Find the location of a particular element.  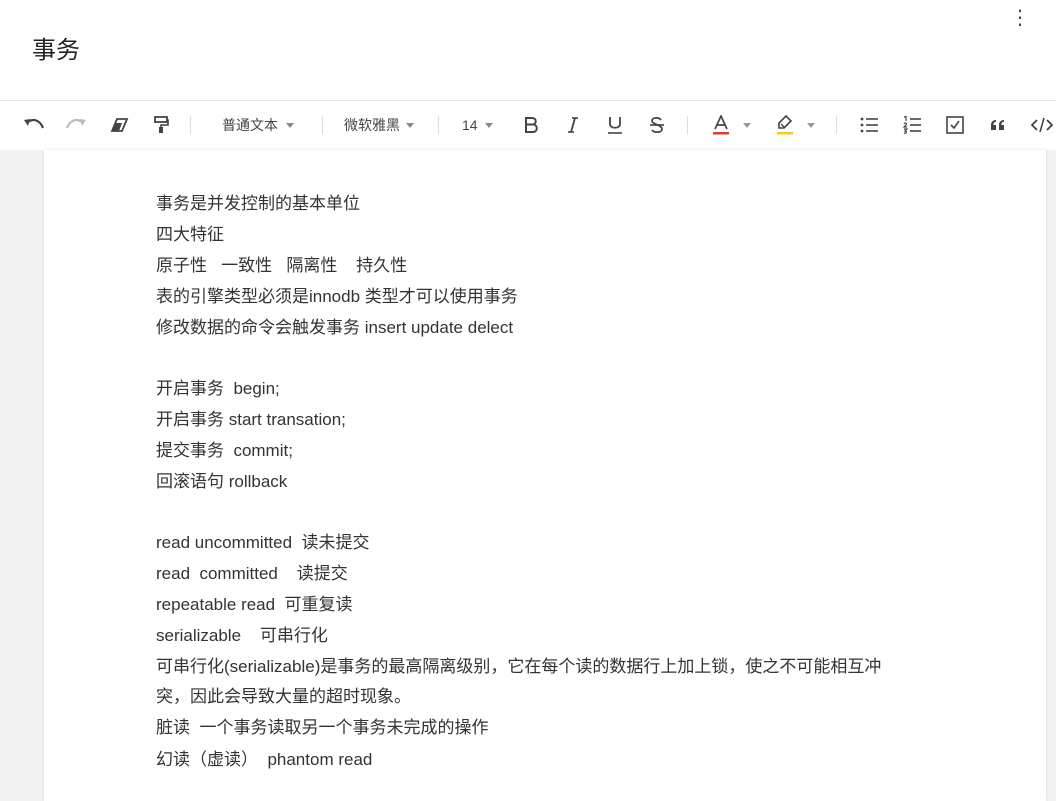

paragraph: 开启事务 start transation; is located at coordinates (251, 420).